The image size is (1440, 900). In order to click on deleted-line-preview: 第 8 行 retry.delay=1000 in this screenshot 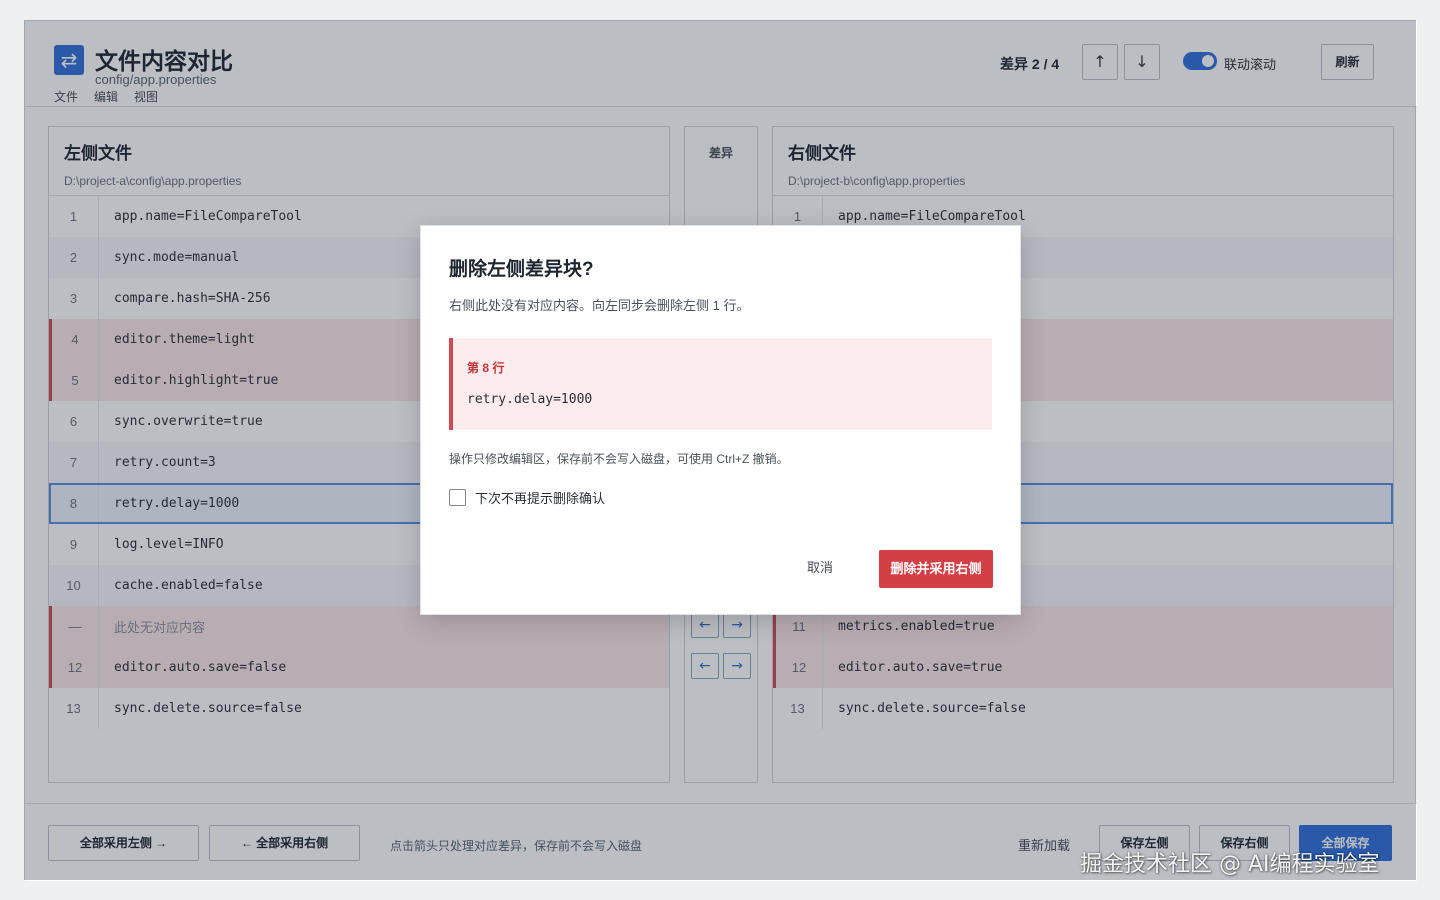, I will do `click(720, 384)`.